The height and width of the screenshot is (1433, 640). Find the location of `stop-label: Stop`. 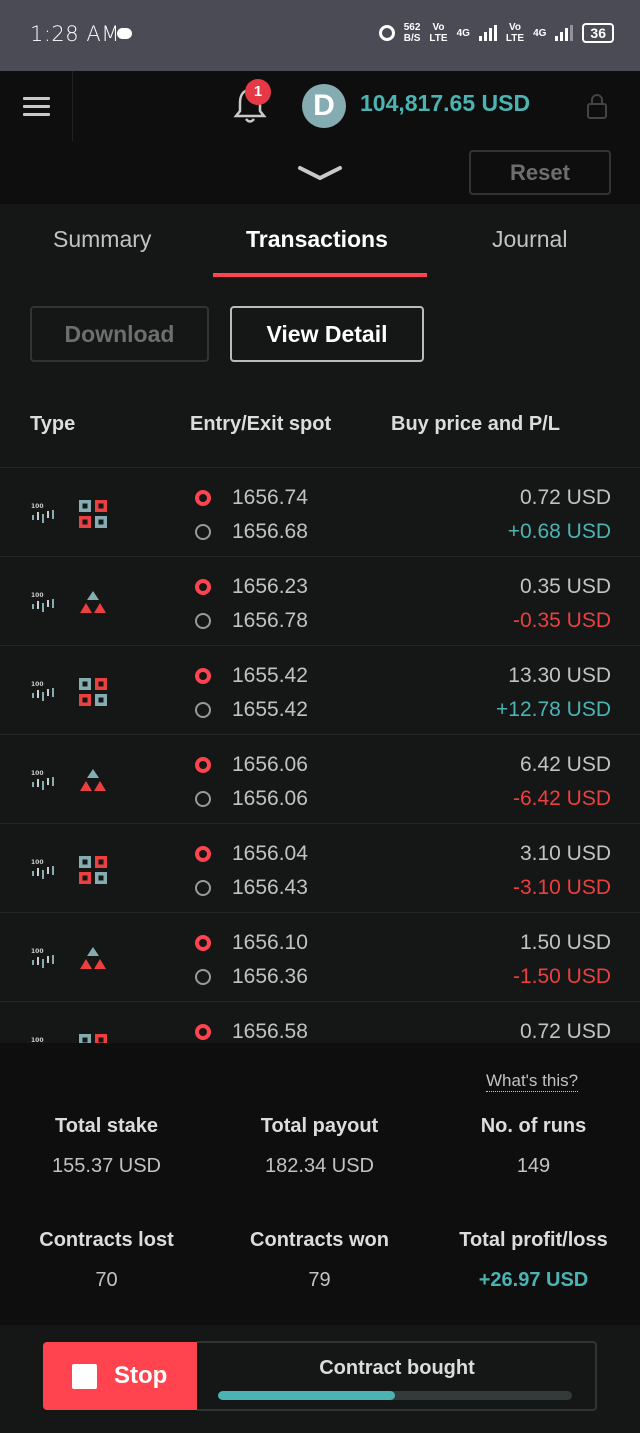

stop-label: Stop is located at coordinates (141, 1375).